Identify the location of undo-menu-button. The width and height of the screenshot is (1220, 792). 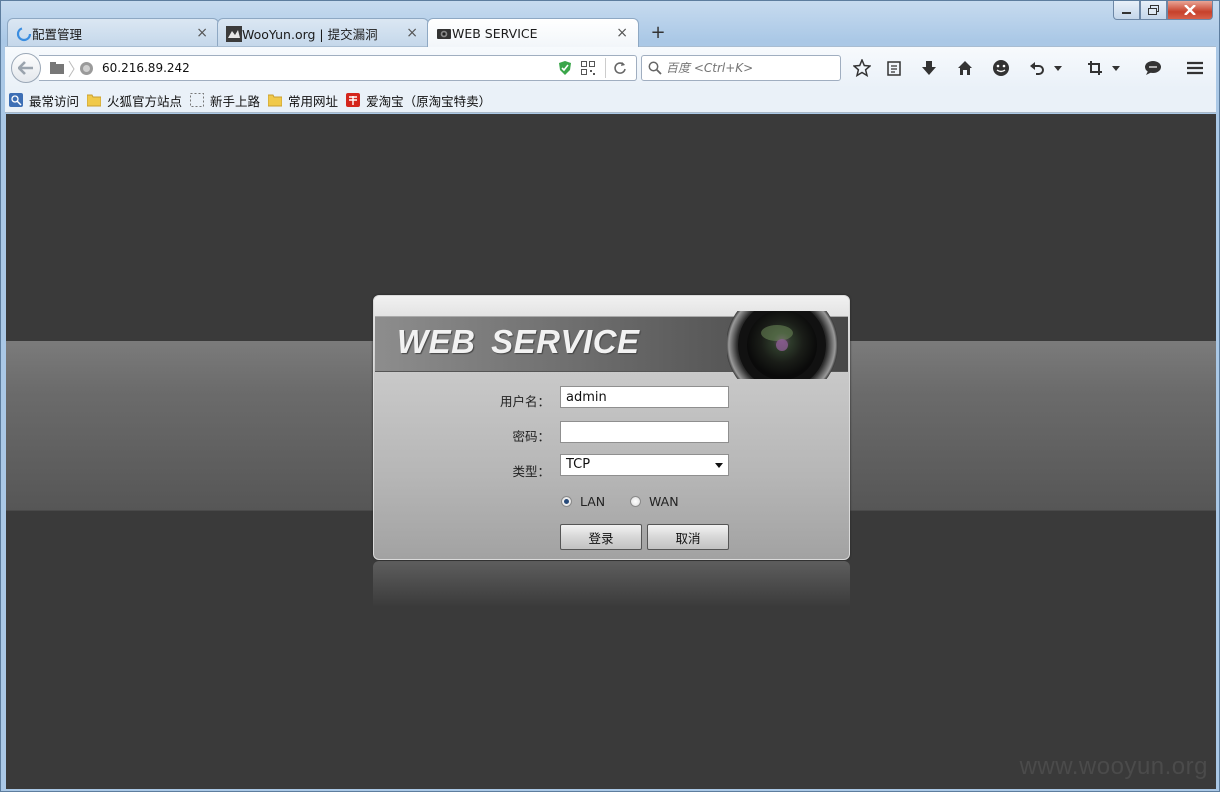
(1058, 68).